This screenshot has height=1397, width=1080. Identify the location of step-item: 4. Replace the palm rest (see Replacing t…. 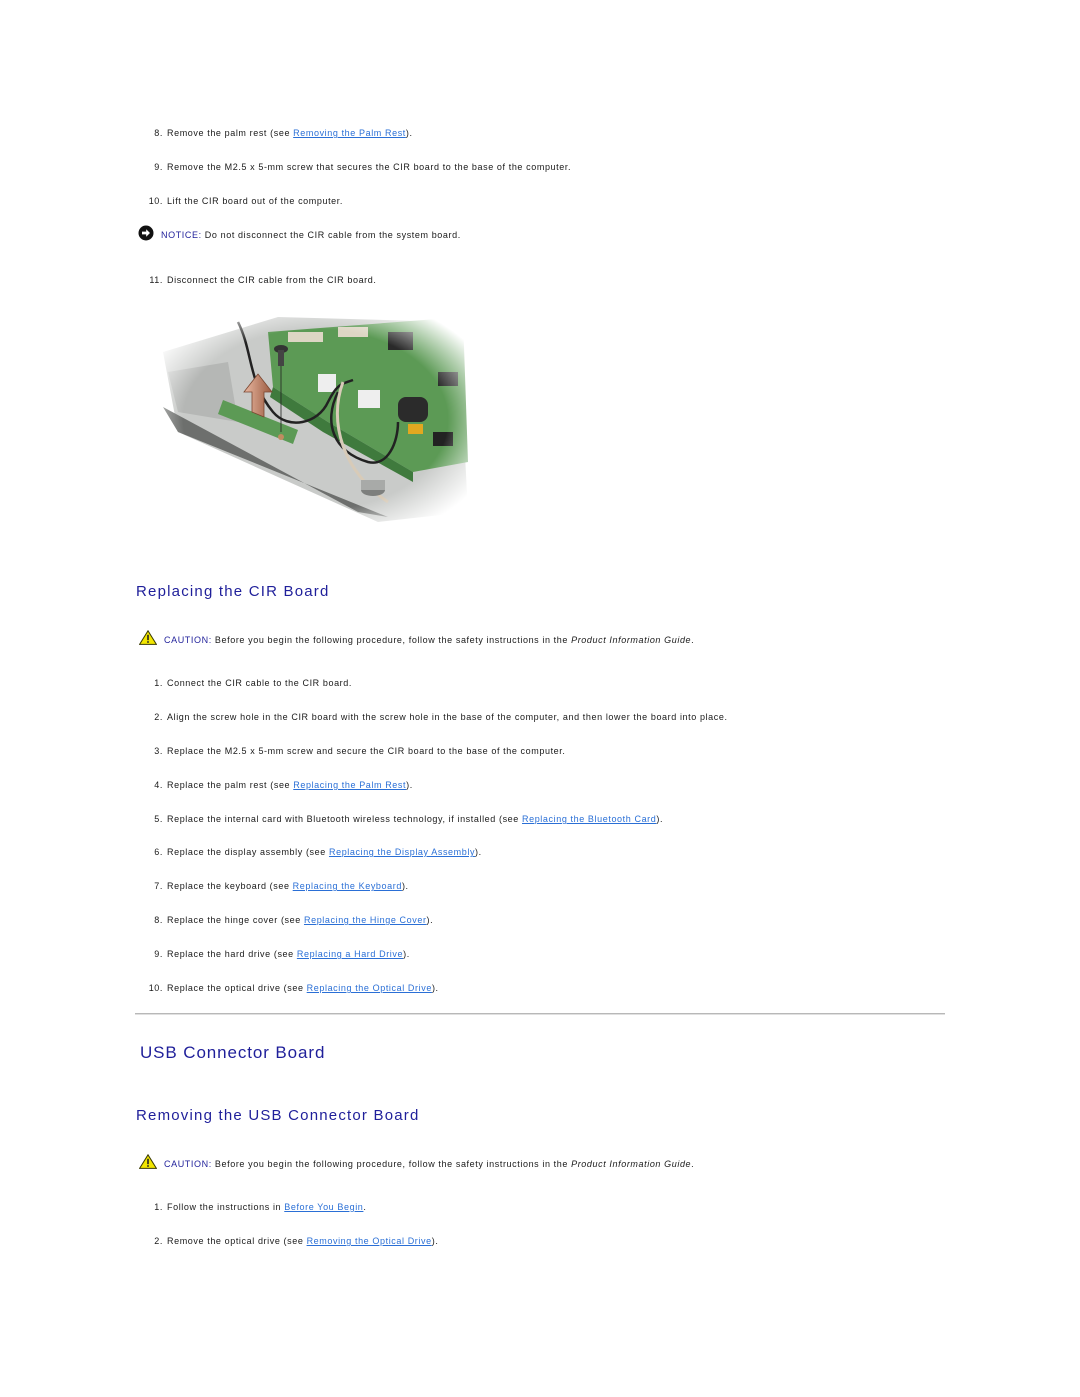
(276, 785).